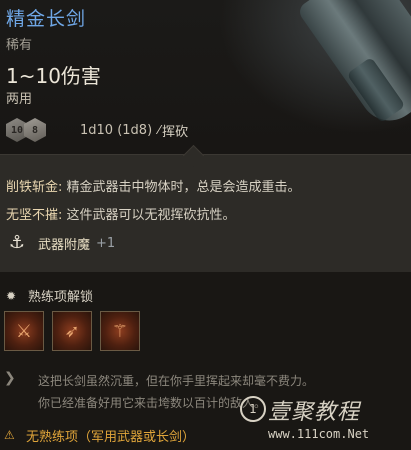  Describe the element at coordinates (46, 19) in the screenshot. I see `item-name: 精金长剑` at that location.